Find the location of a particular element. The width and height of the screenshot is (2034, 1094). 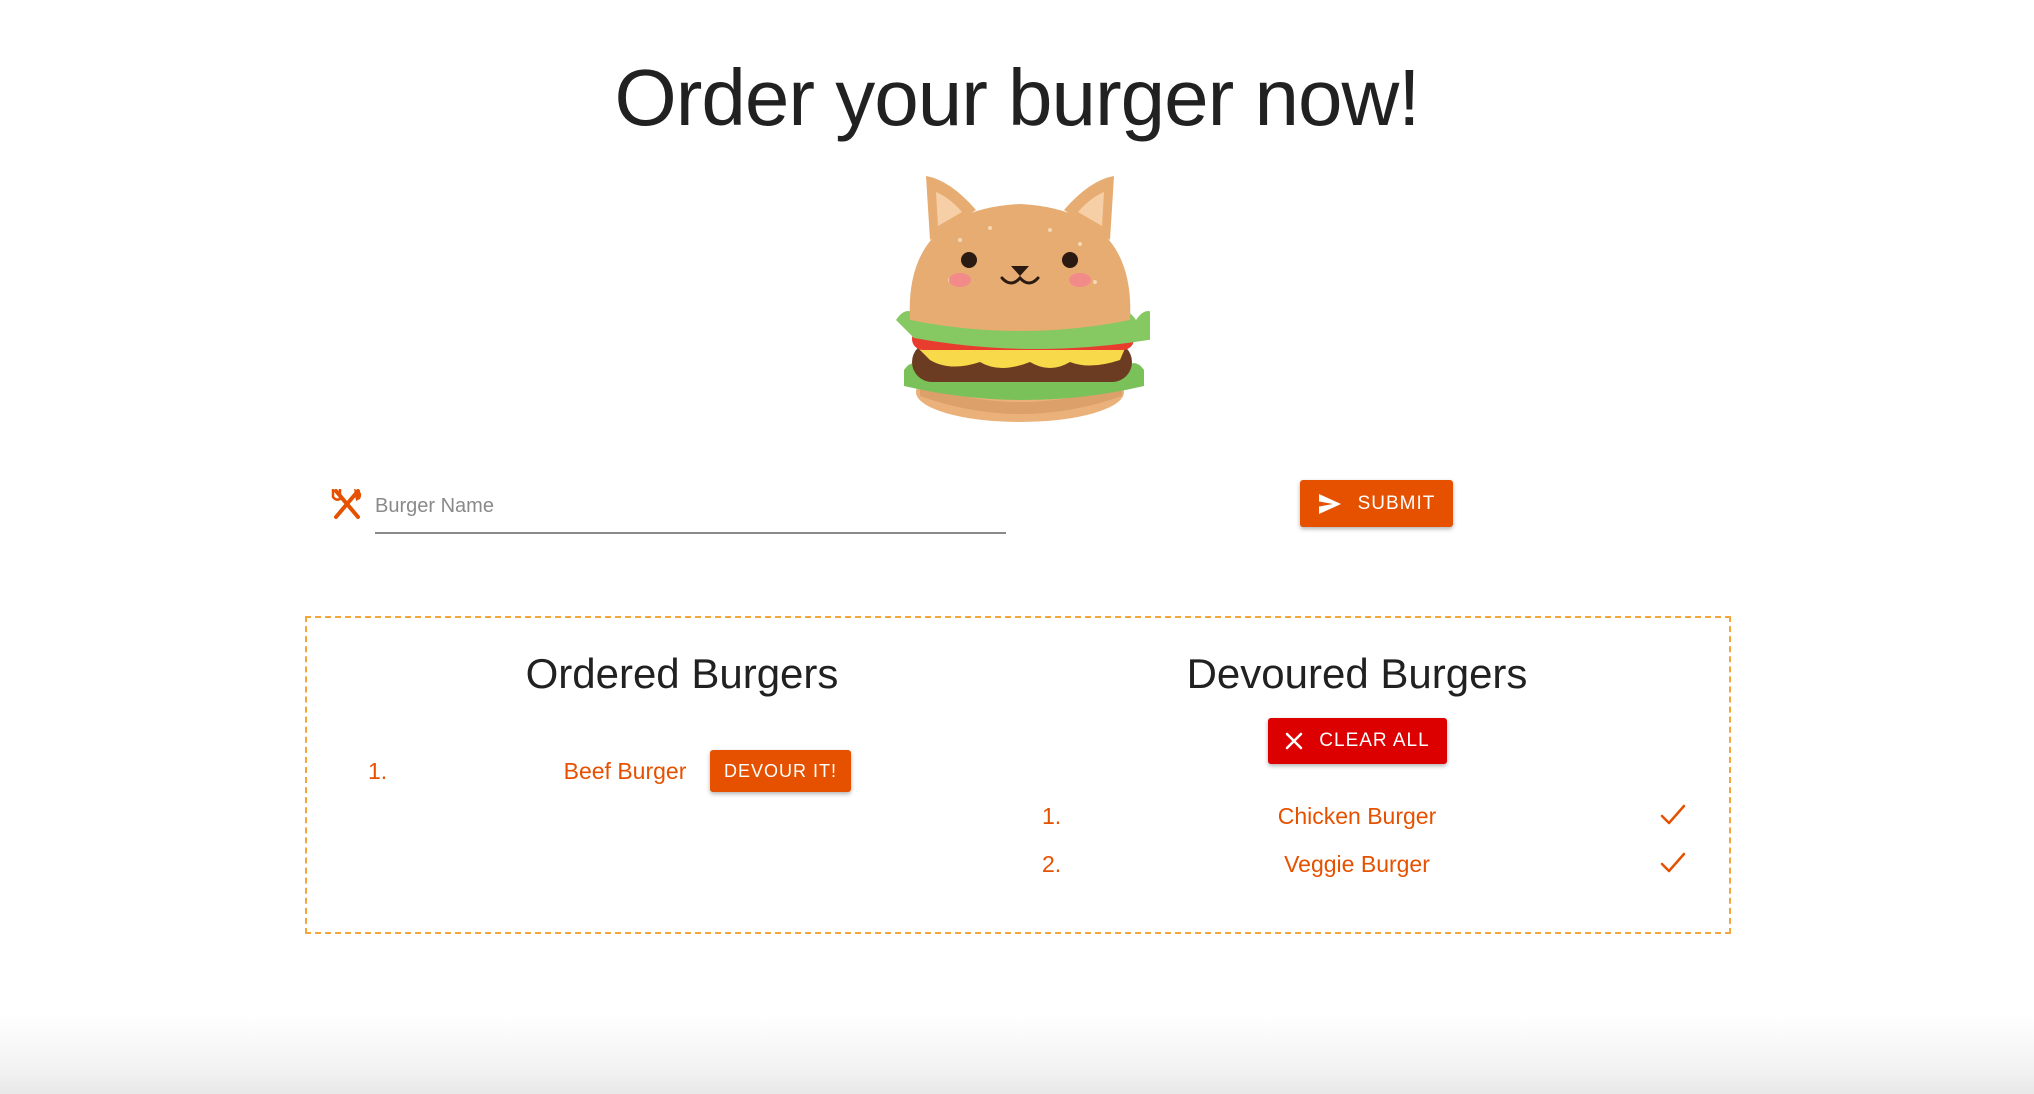

ordered-burgers-title: Ordered Burgers is located at coordinates (682, 673).